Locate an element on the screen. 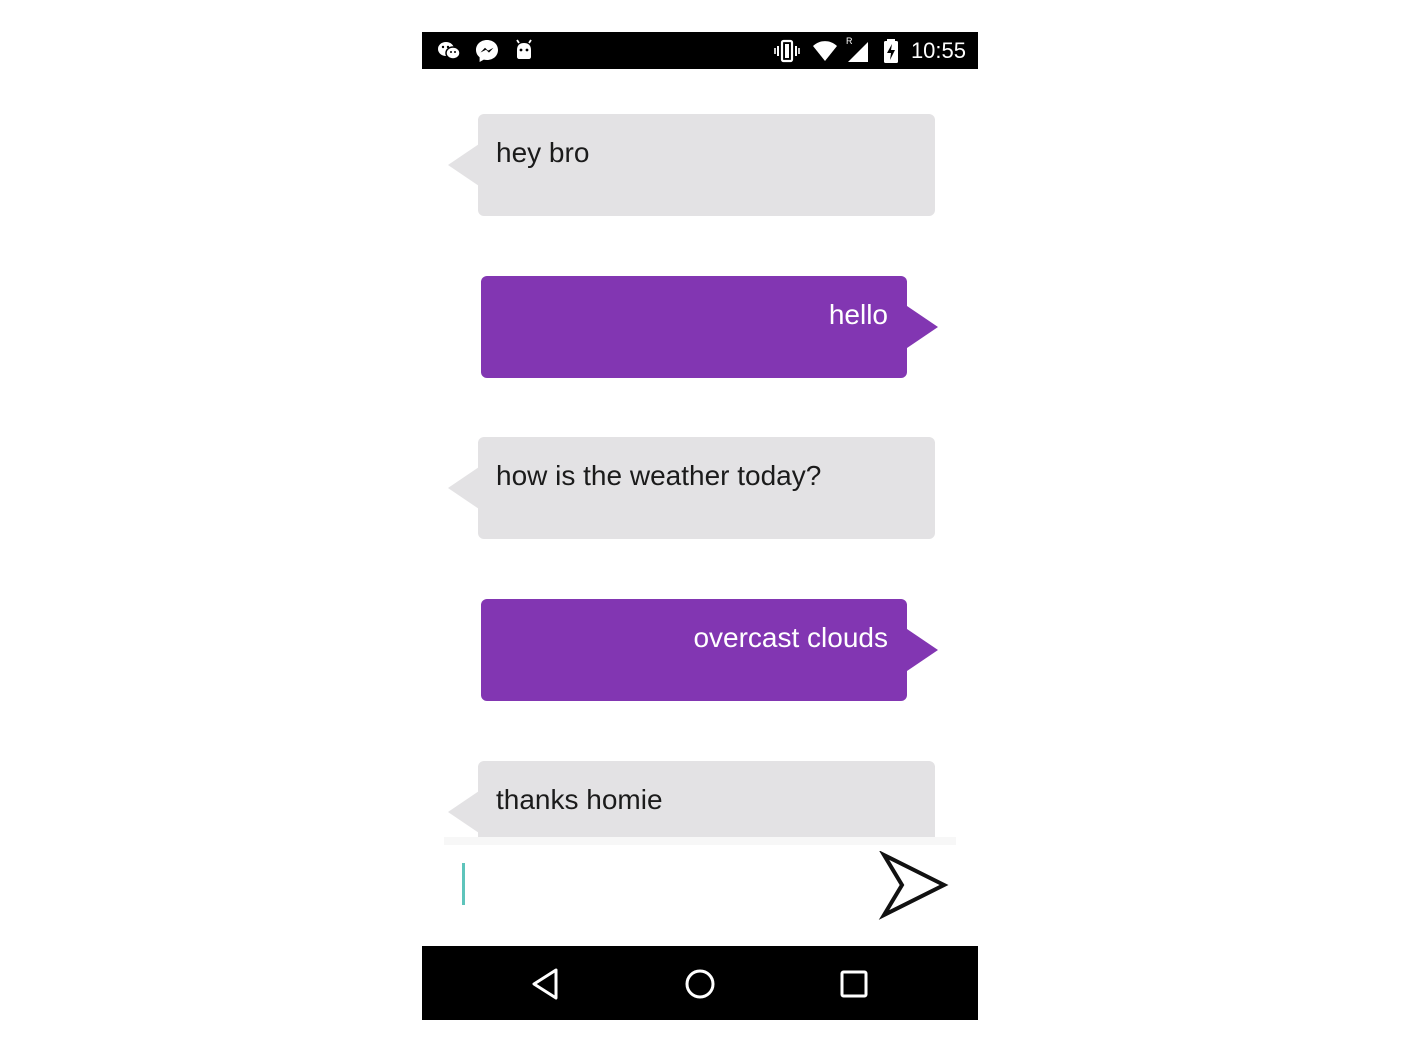 The image size is (1412, 1056). message-text: thanks homie is located at coordinates (579, 799).